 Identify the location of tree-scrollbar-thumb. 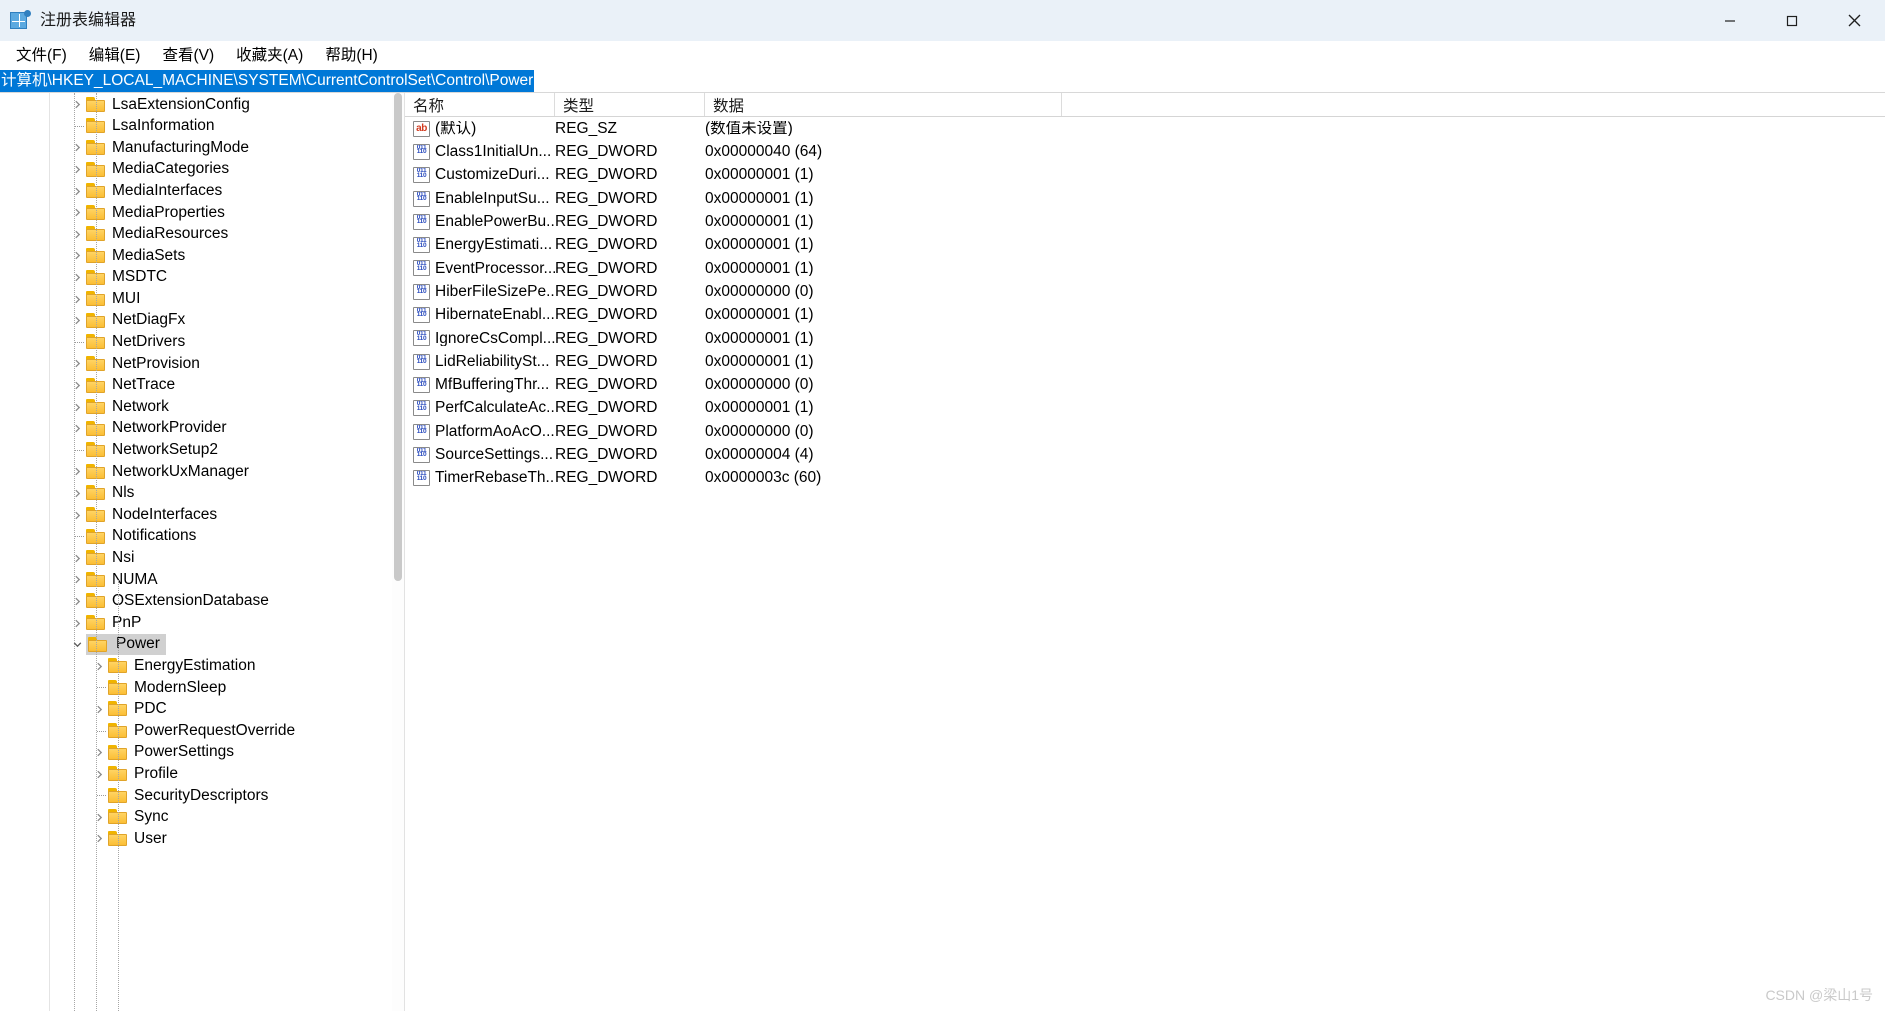
(398, 337).